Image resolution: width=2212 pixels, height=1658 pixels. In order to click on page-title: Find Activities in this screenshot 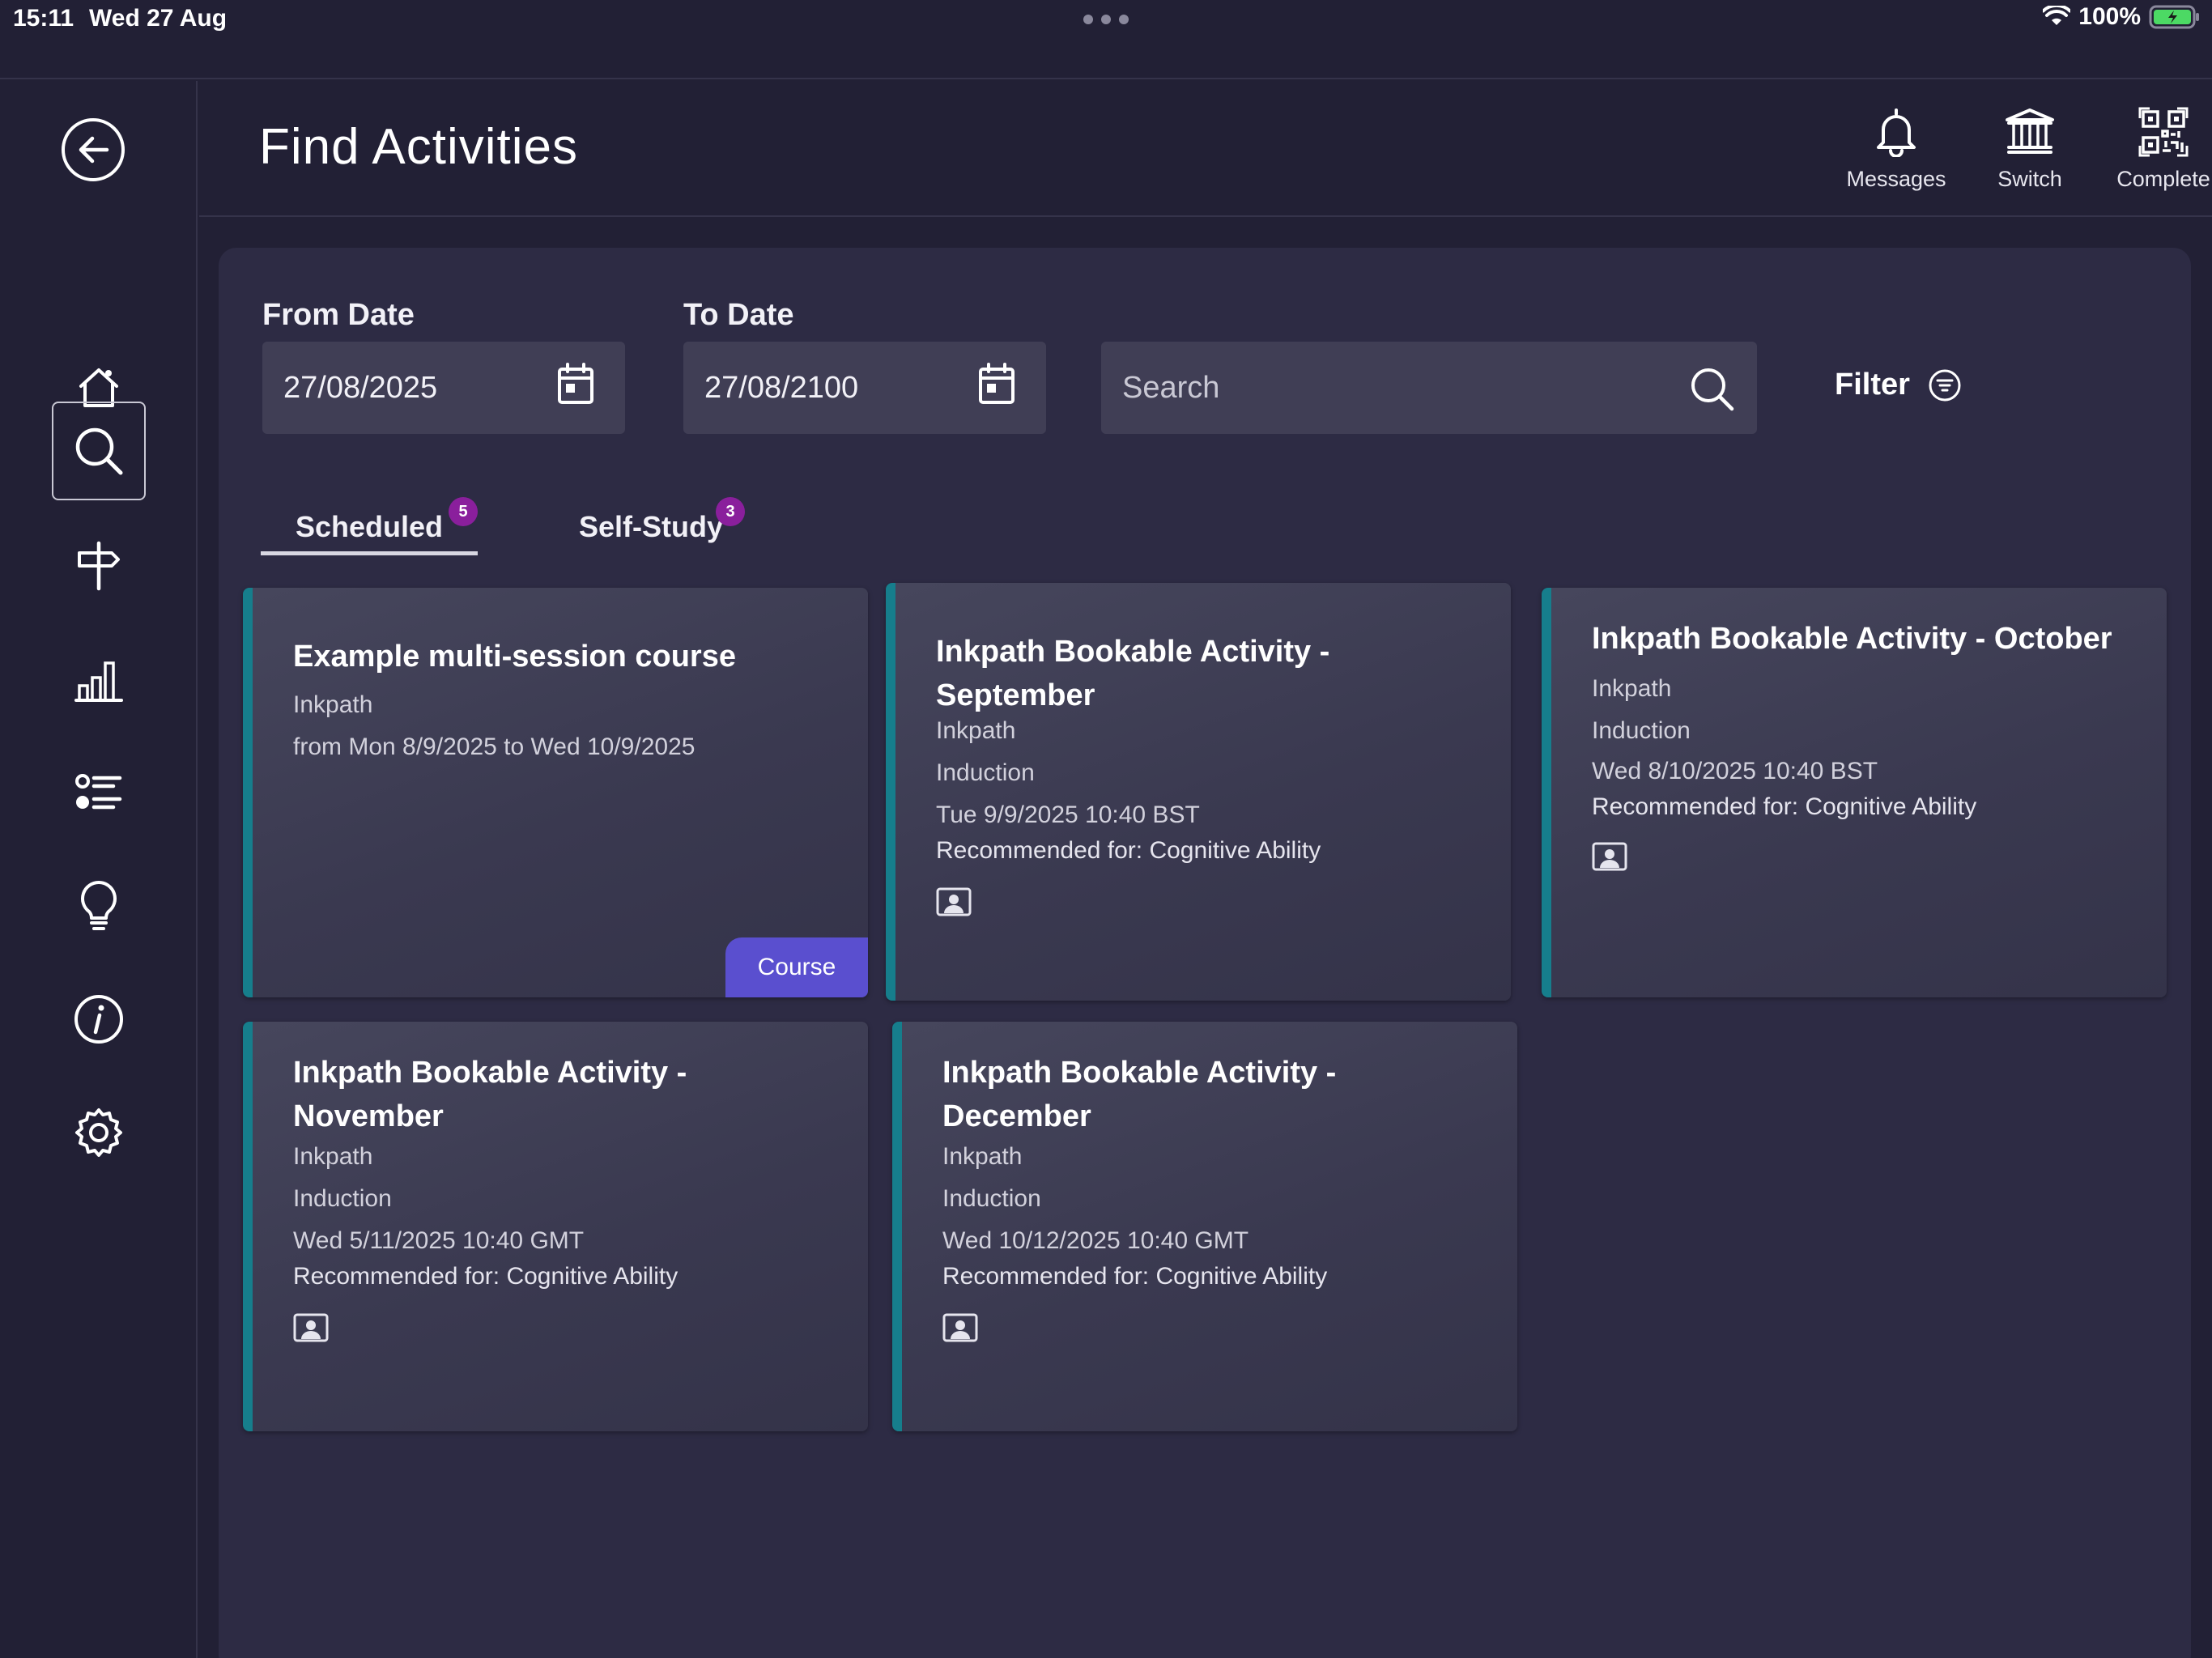, I will do `click(419, 147)`.